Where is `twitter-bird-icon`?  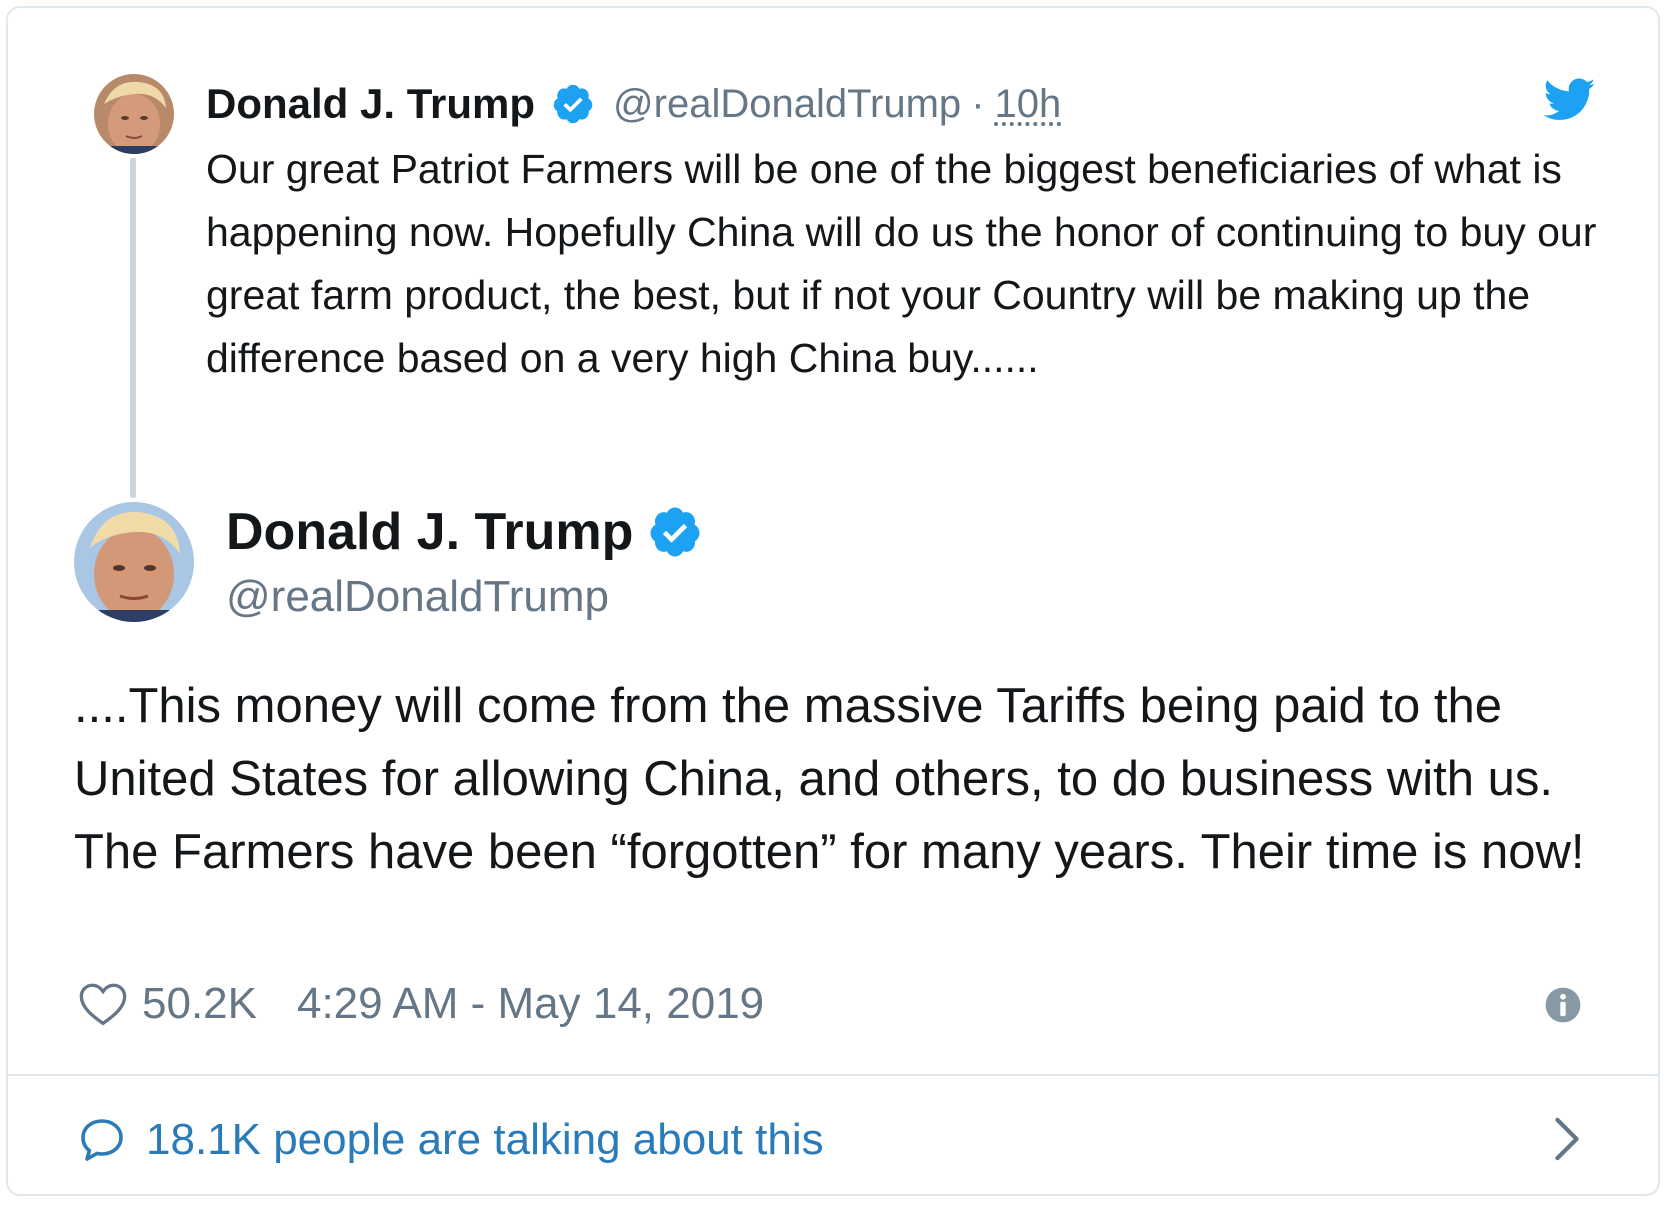 twitter-bird-icon is located at coordinates (1570, 100).